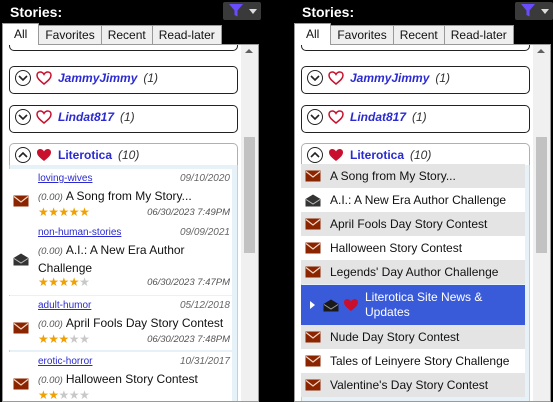  I want to click on story-title: Legends' Day Author Challenge, so click(414, 272).